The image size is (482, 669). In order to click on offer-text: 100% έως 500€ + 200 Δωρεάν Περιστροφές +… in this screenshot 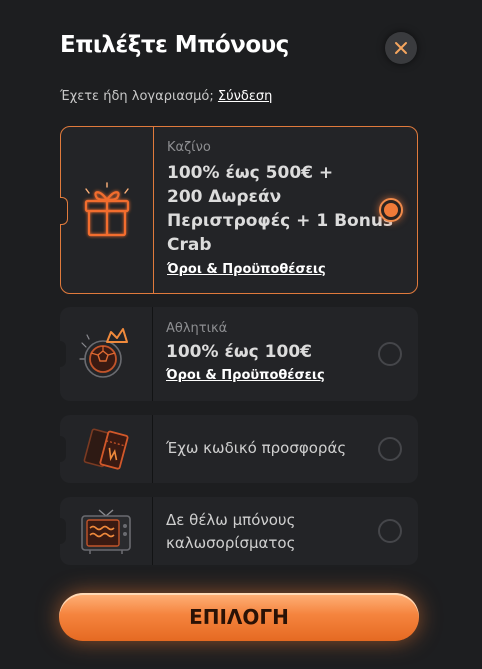, I will do `click(280, 209)`.